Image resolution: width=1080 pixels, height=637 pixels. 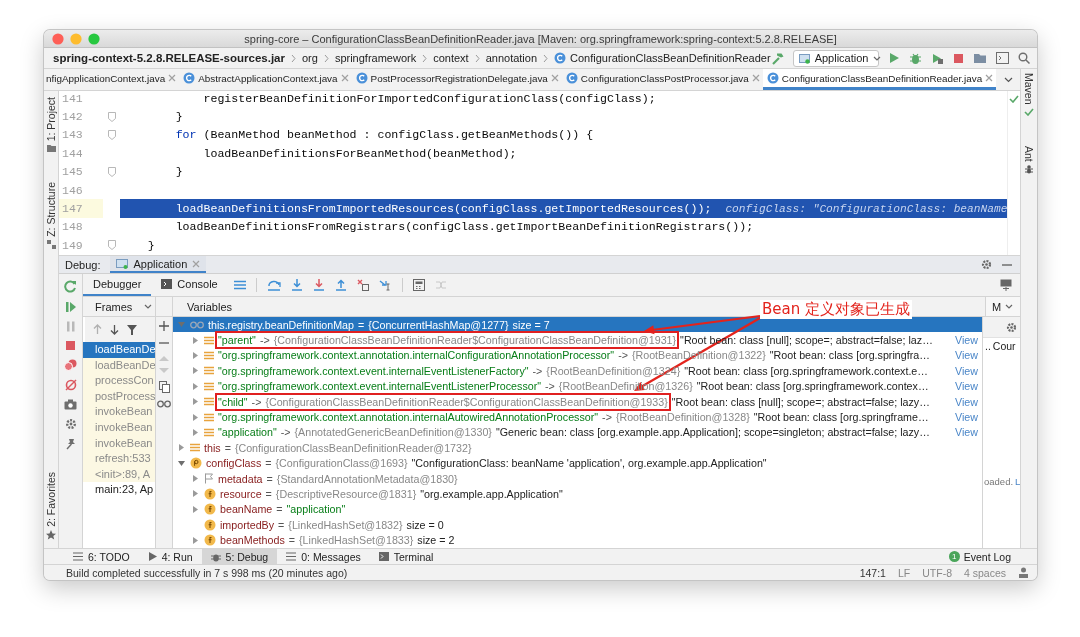 What do you see at coordinates (51, 210) in the screenshot?
I see `tool-window-tab: Z: Structure` at bounding box center [51, 210].